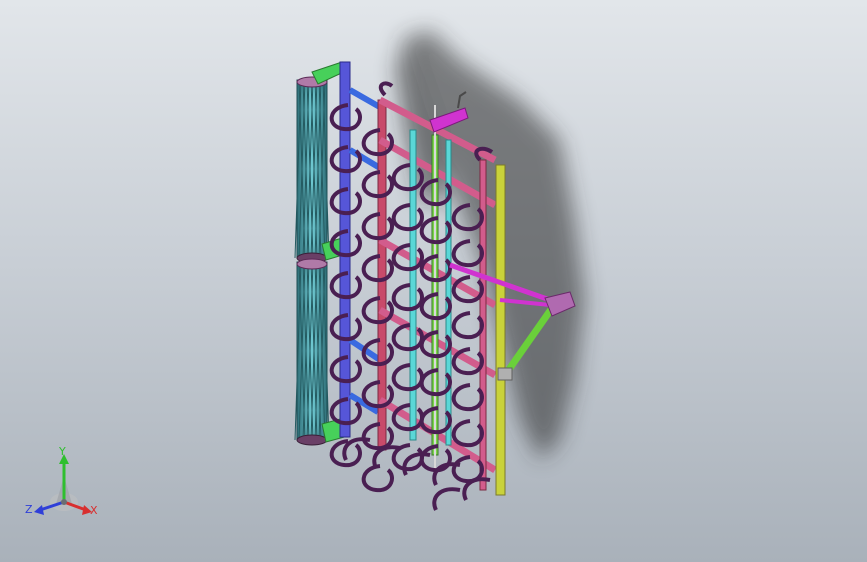  What do you see at coordinates (446, 499) in the screenshot?
I see `lower-tine` at bounding box center [446, 499].